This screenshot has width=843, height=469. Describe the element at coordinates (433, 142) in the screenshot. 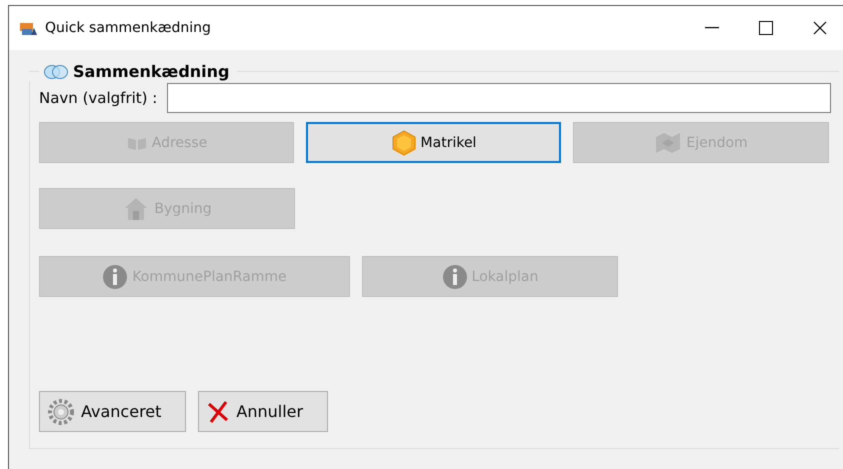

I see `layer-button: Matrikel` at that location.